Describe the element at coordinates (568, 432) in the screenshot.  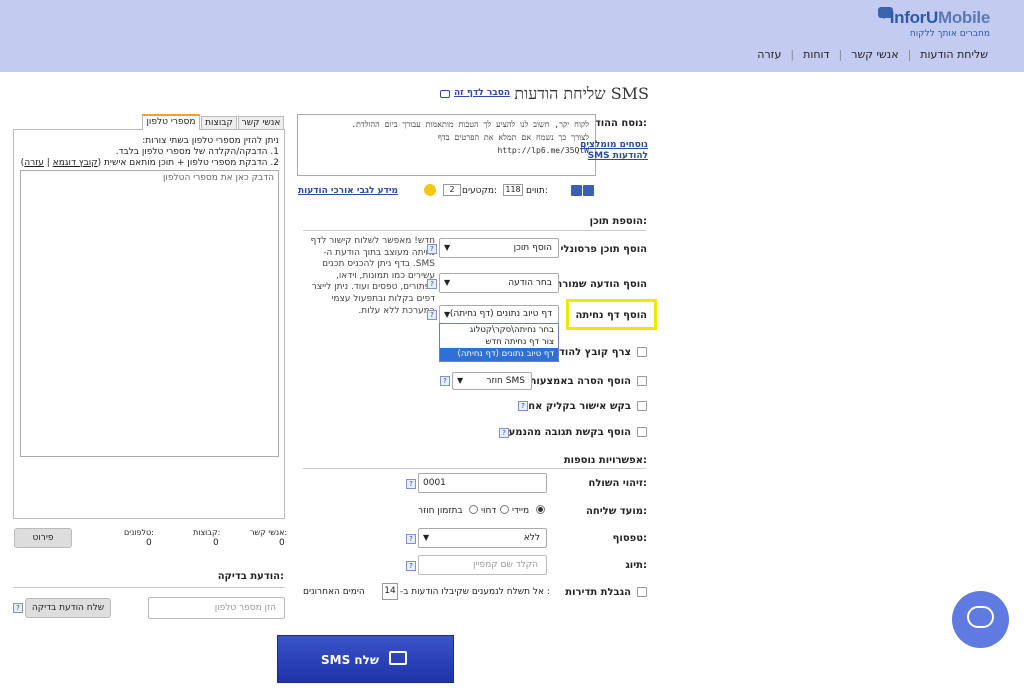
I see `reply-request-label: הוסף בקשת תגובה מהנמען` at that location.